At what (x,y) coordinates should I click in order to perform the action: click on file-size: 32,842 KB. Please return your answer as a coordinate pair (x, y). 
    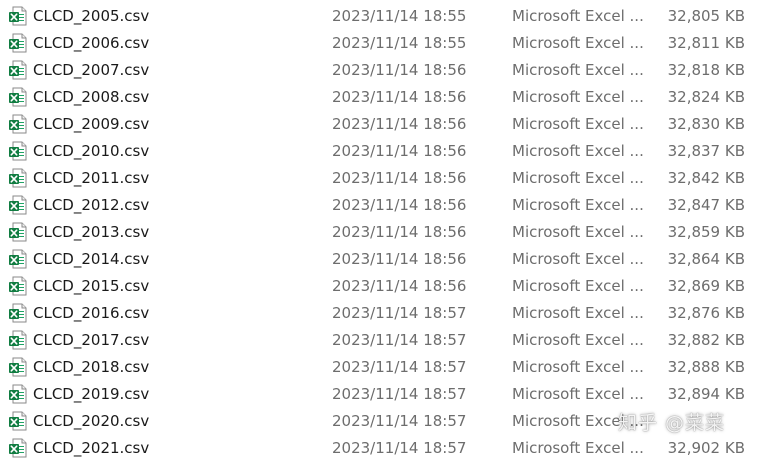
    Looking at the image, I should click on (706, 178).